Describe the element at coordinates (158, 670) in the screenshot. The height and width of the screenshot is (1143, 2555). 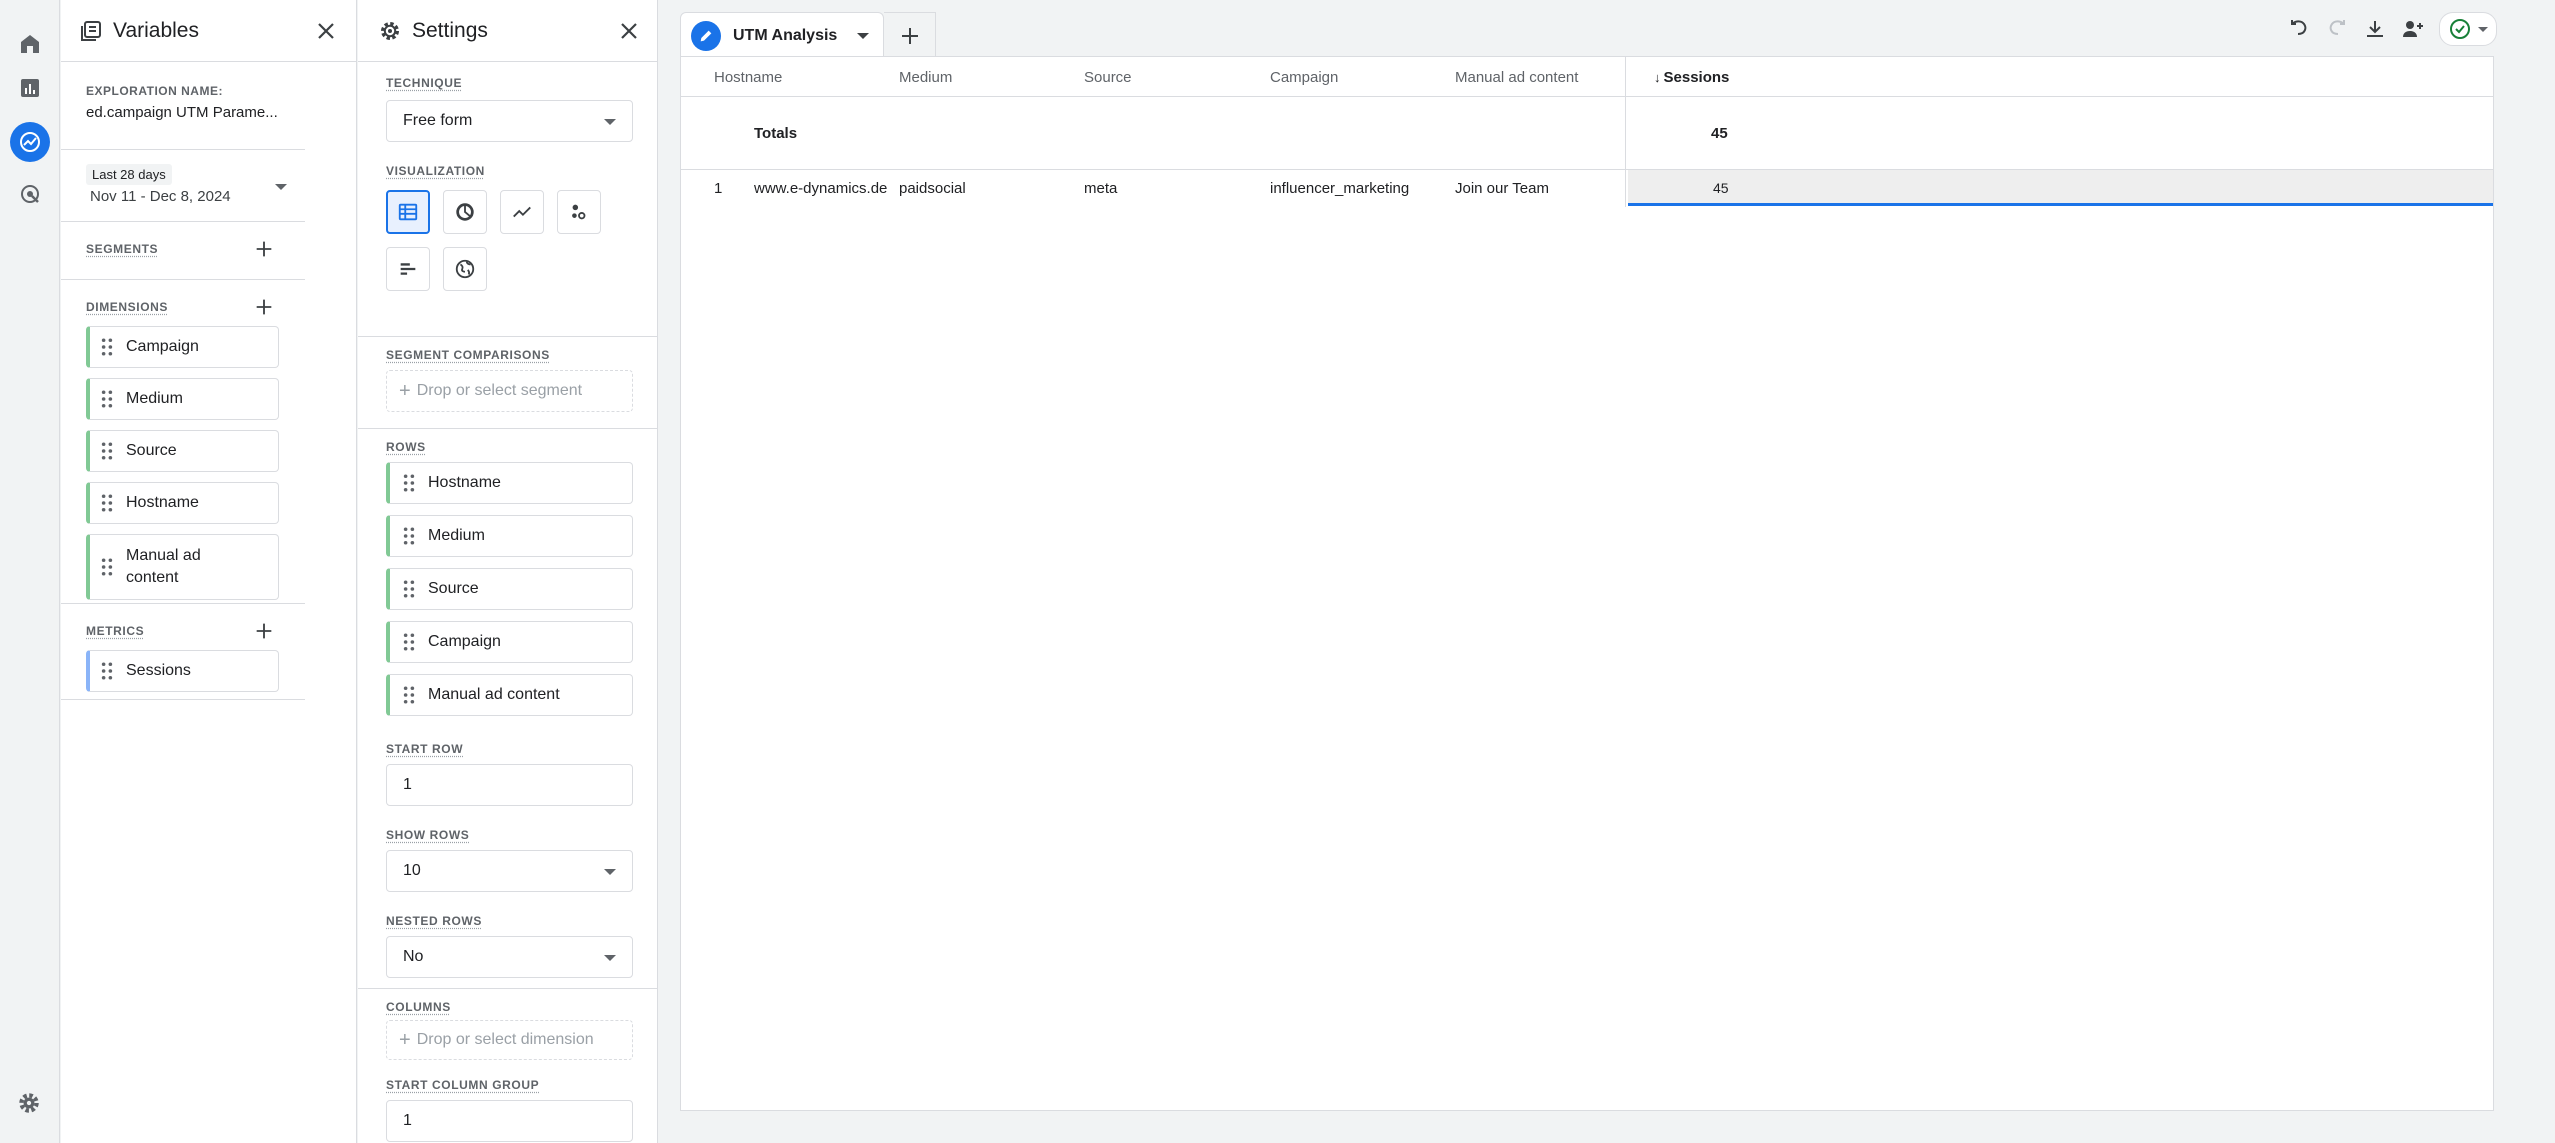
I see `metric-label: Sessions` at that location.